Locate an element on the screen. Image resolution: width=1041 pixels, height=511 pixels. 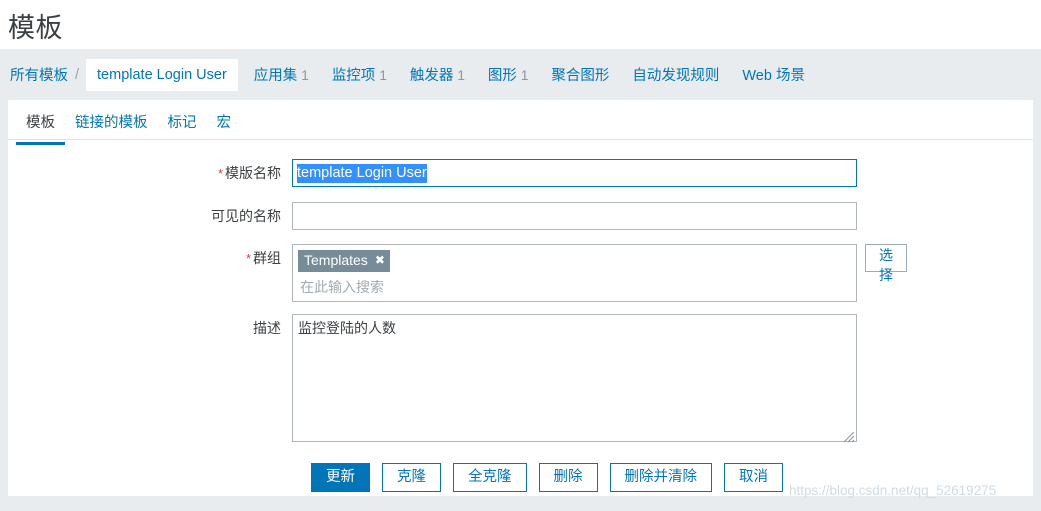
nav-item-screens: 聚合图形 is located at coordinates (580, 74).